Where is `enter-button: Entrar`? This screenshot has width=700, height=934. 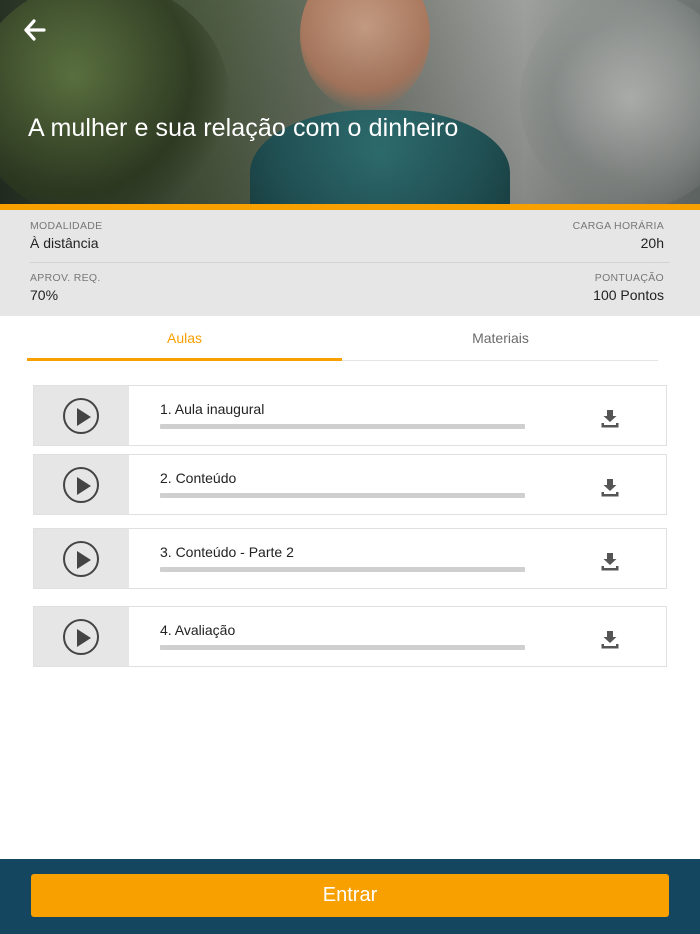 enter-button: Entrar is located at coordinates (350, 895).